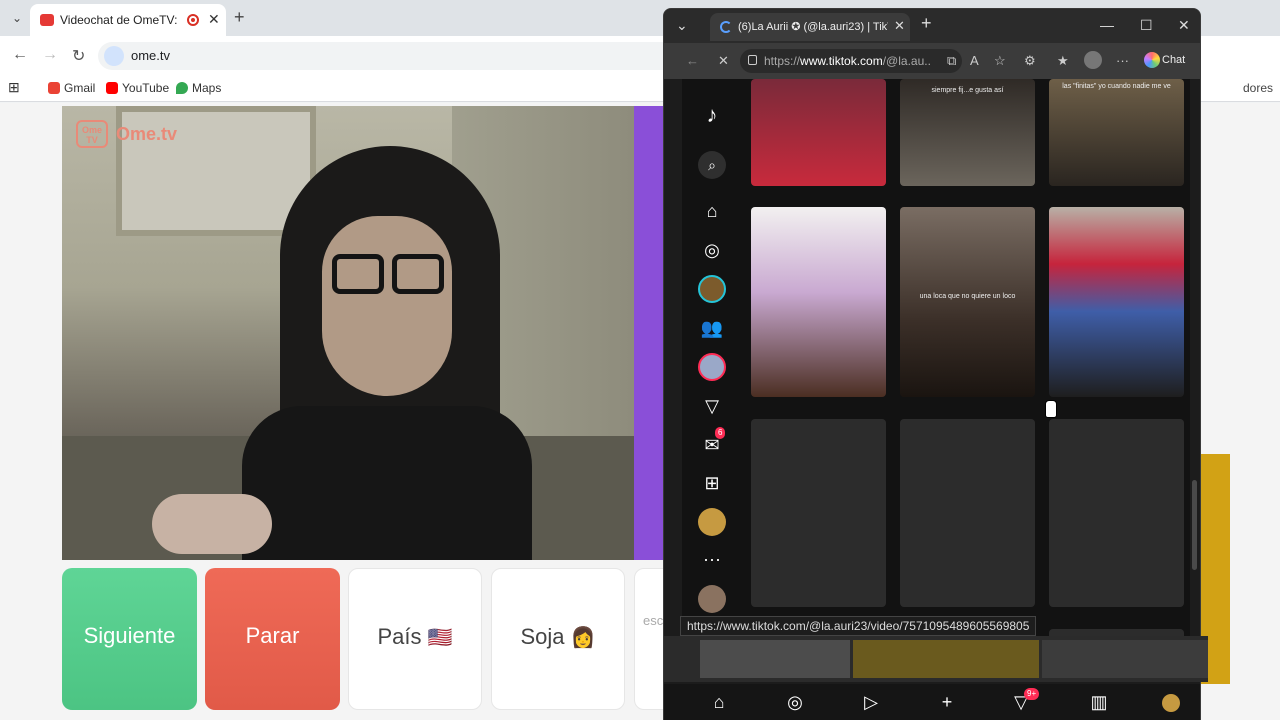  I want to click on bookmark-youtube: YouTube, so click(137, 88).